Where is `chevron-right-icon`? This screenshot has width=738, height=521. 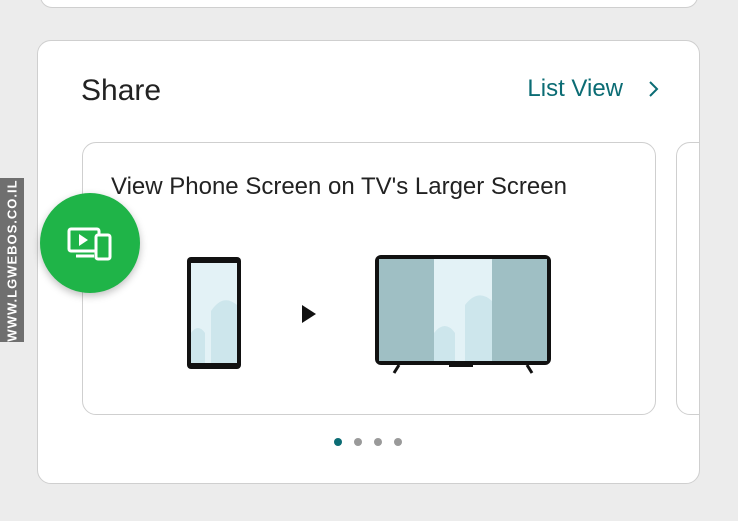
chevron-right-icon is located at coordinates (654, 89).